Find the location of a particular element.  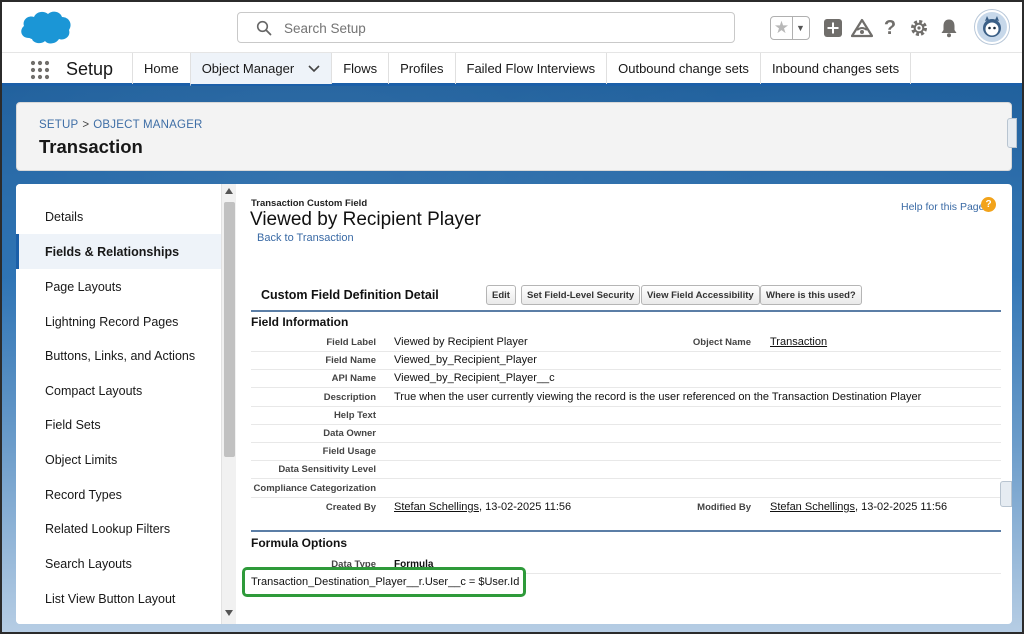

field-type-label: Transaction Custom Field is located at coordinates (309, 203).